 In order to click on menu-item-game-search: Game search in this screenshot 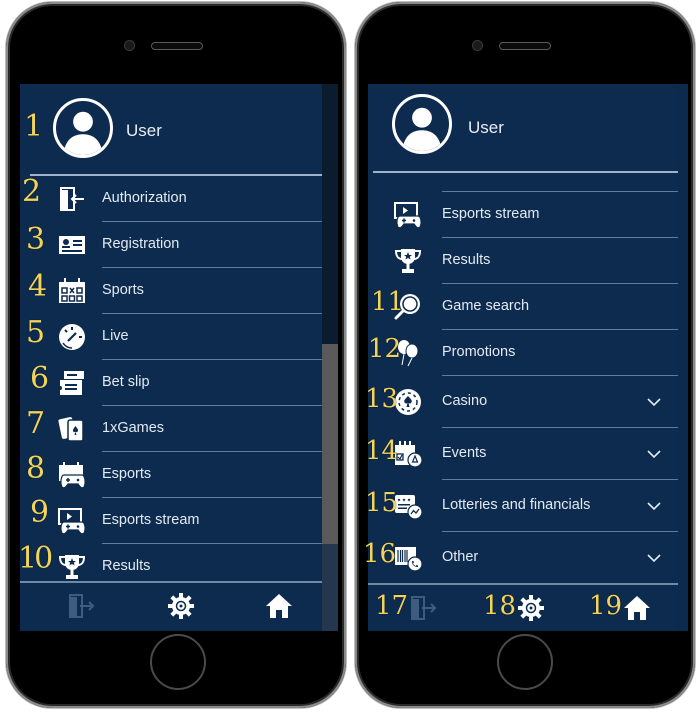, I will do `click(523, 307)`.